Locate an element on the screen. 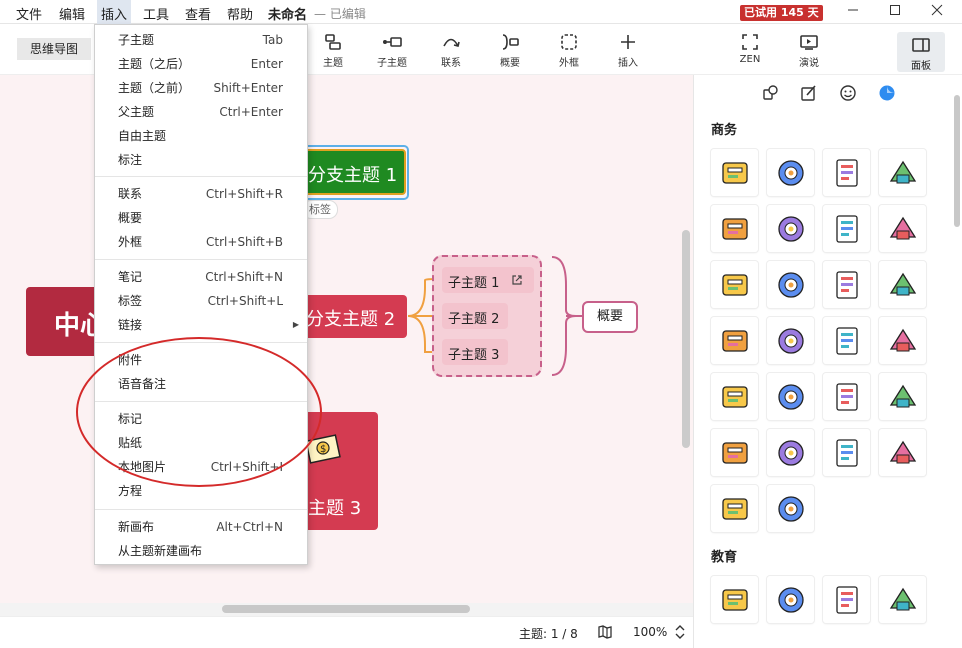  sticker-document-search-icon is located at coordinates (734, 284).